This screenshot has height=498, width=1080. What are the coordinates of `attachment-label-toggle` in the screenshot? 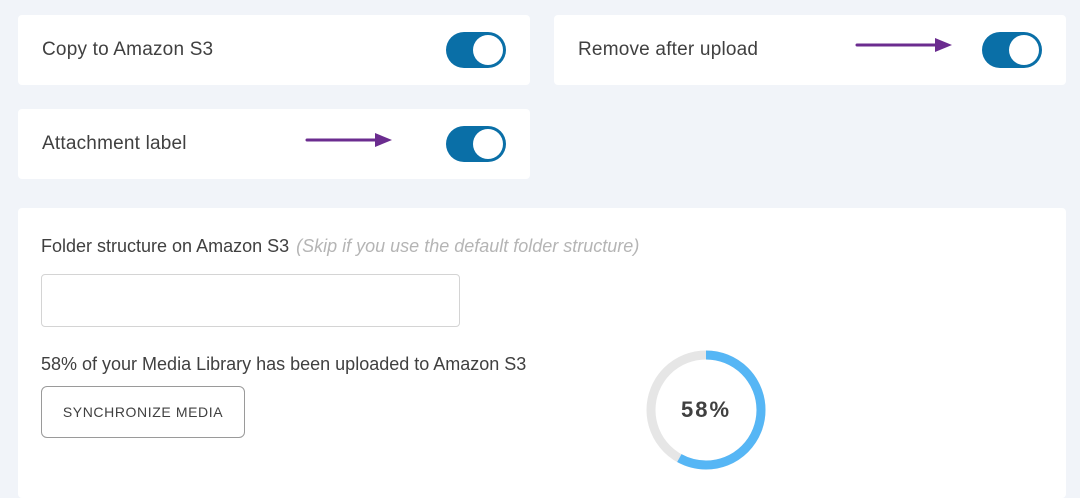 It's located at (476, 144).